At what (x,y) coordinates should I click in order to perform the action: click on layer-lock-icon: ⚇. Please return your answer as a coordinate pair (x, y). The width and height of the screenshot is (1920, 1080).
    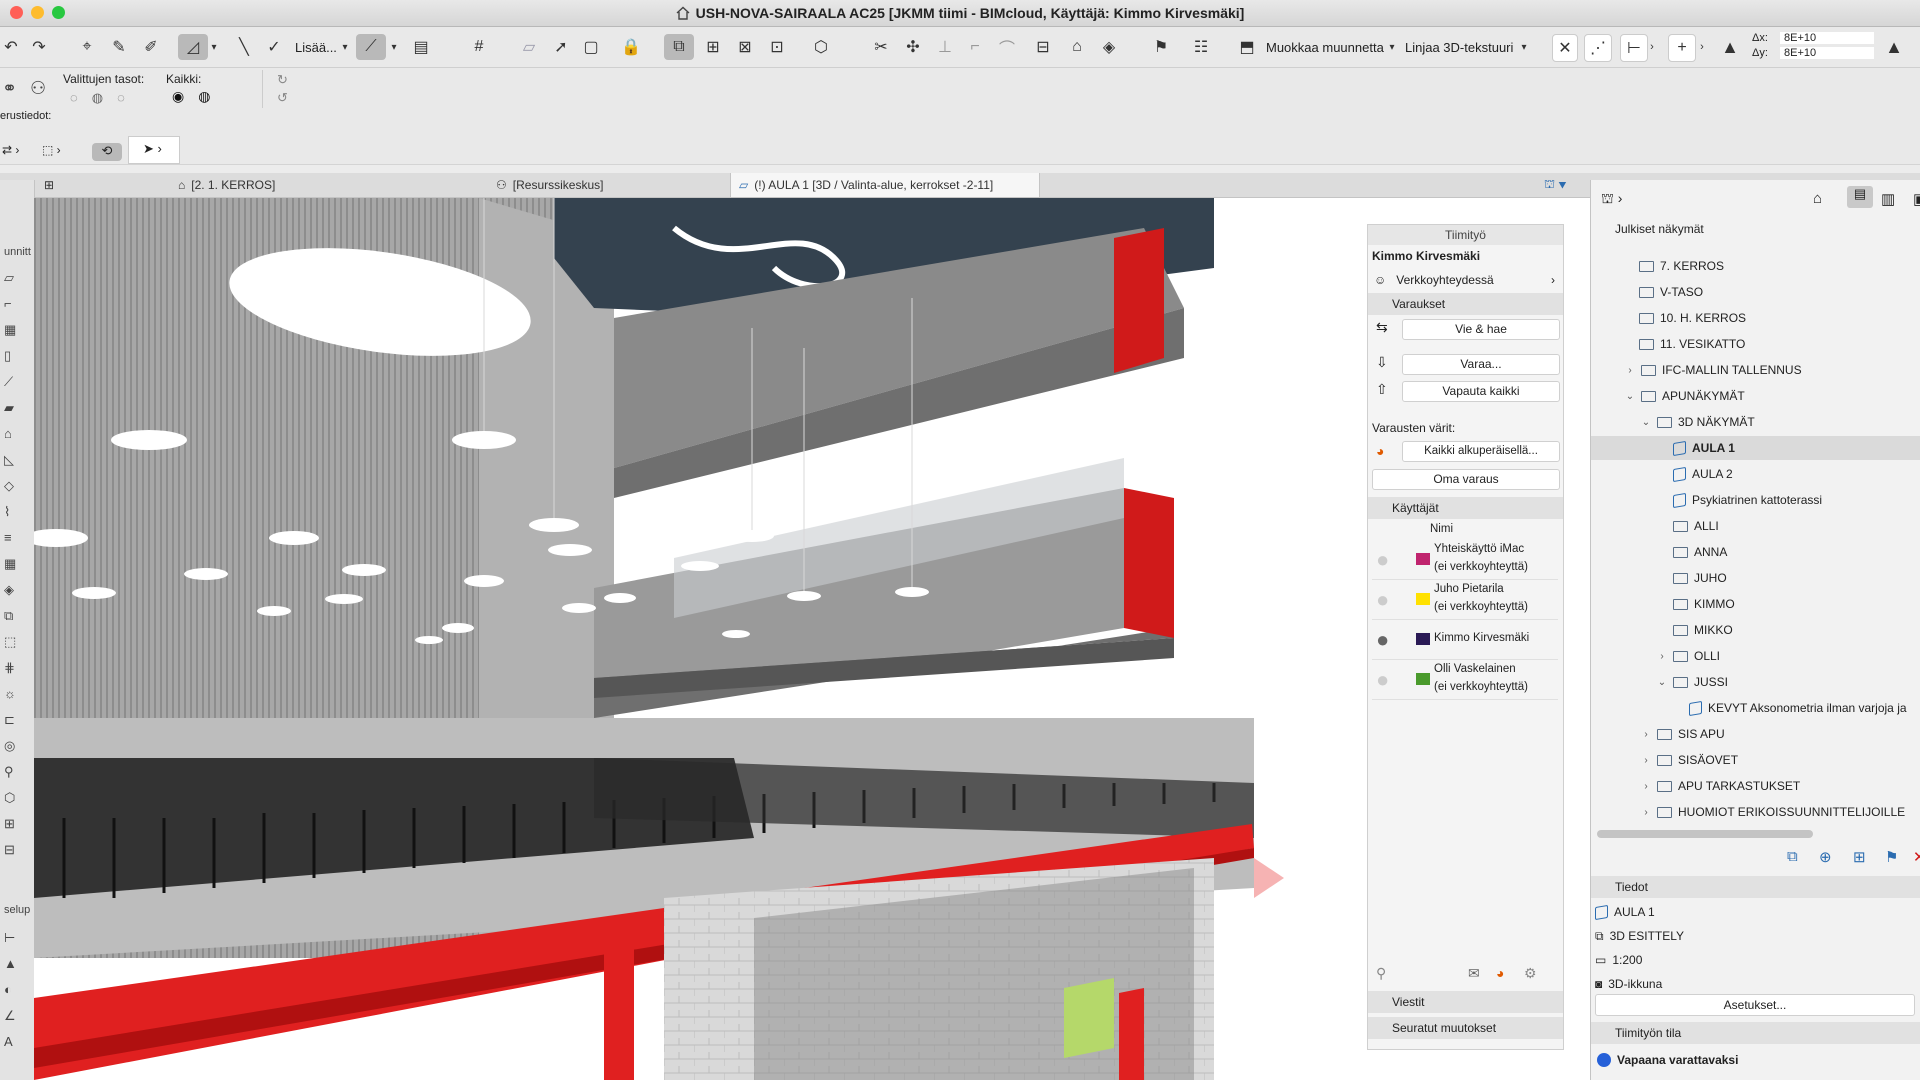
    Looking at the image, I should click on (38, 88).